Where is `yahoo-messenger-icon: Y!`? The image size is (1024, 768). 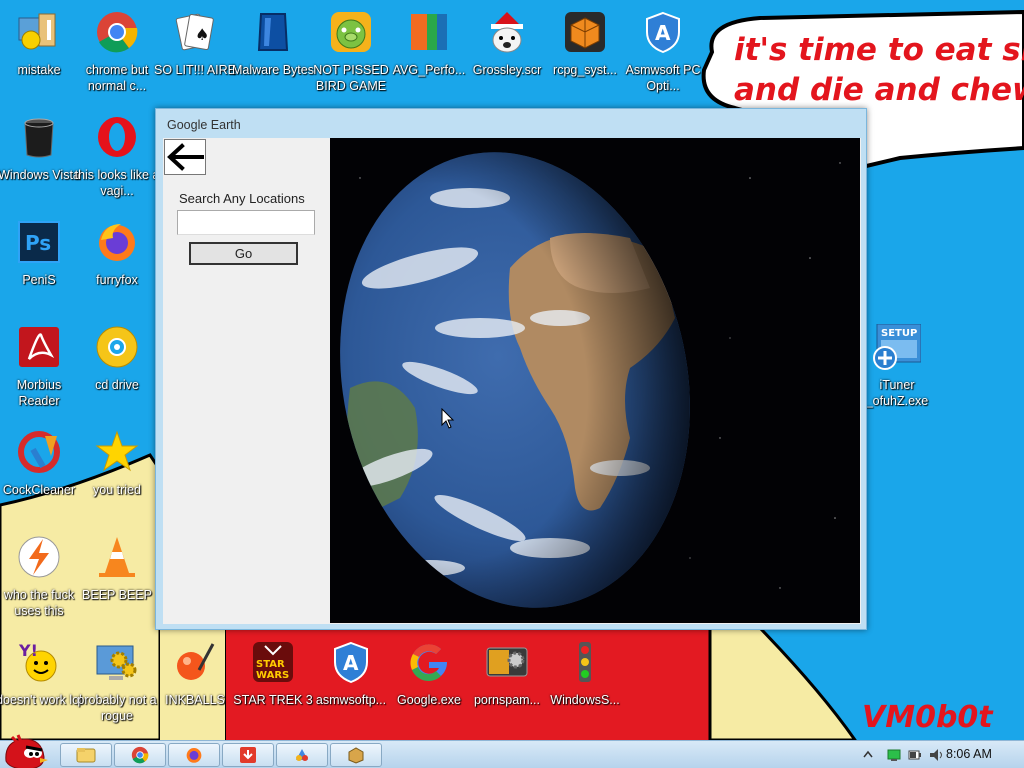
yahoo-messenger-icon: Y! is located at coordinates (39, 662).